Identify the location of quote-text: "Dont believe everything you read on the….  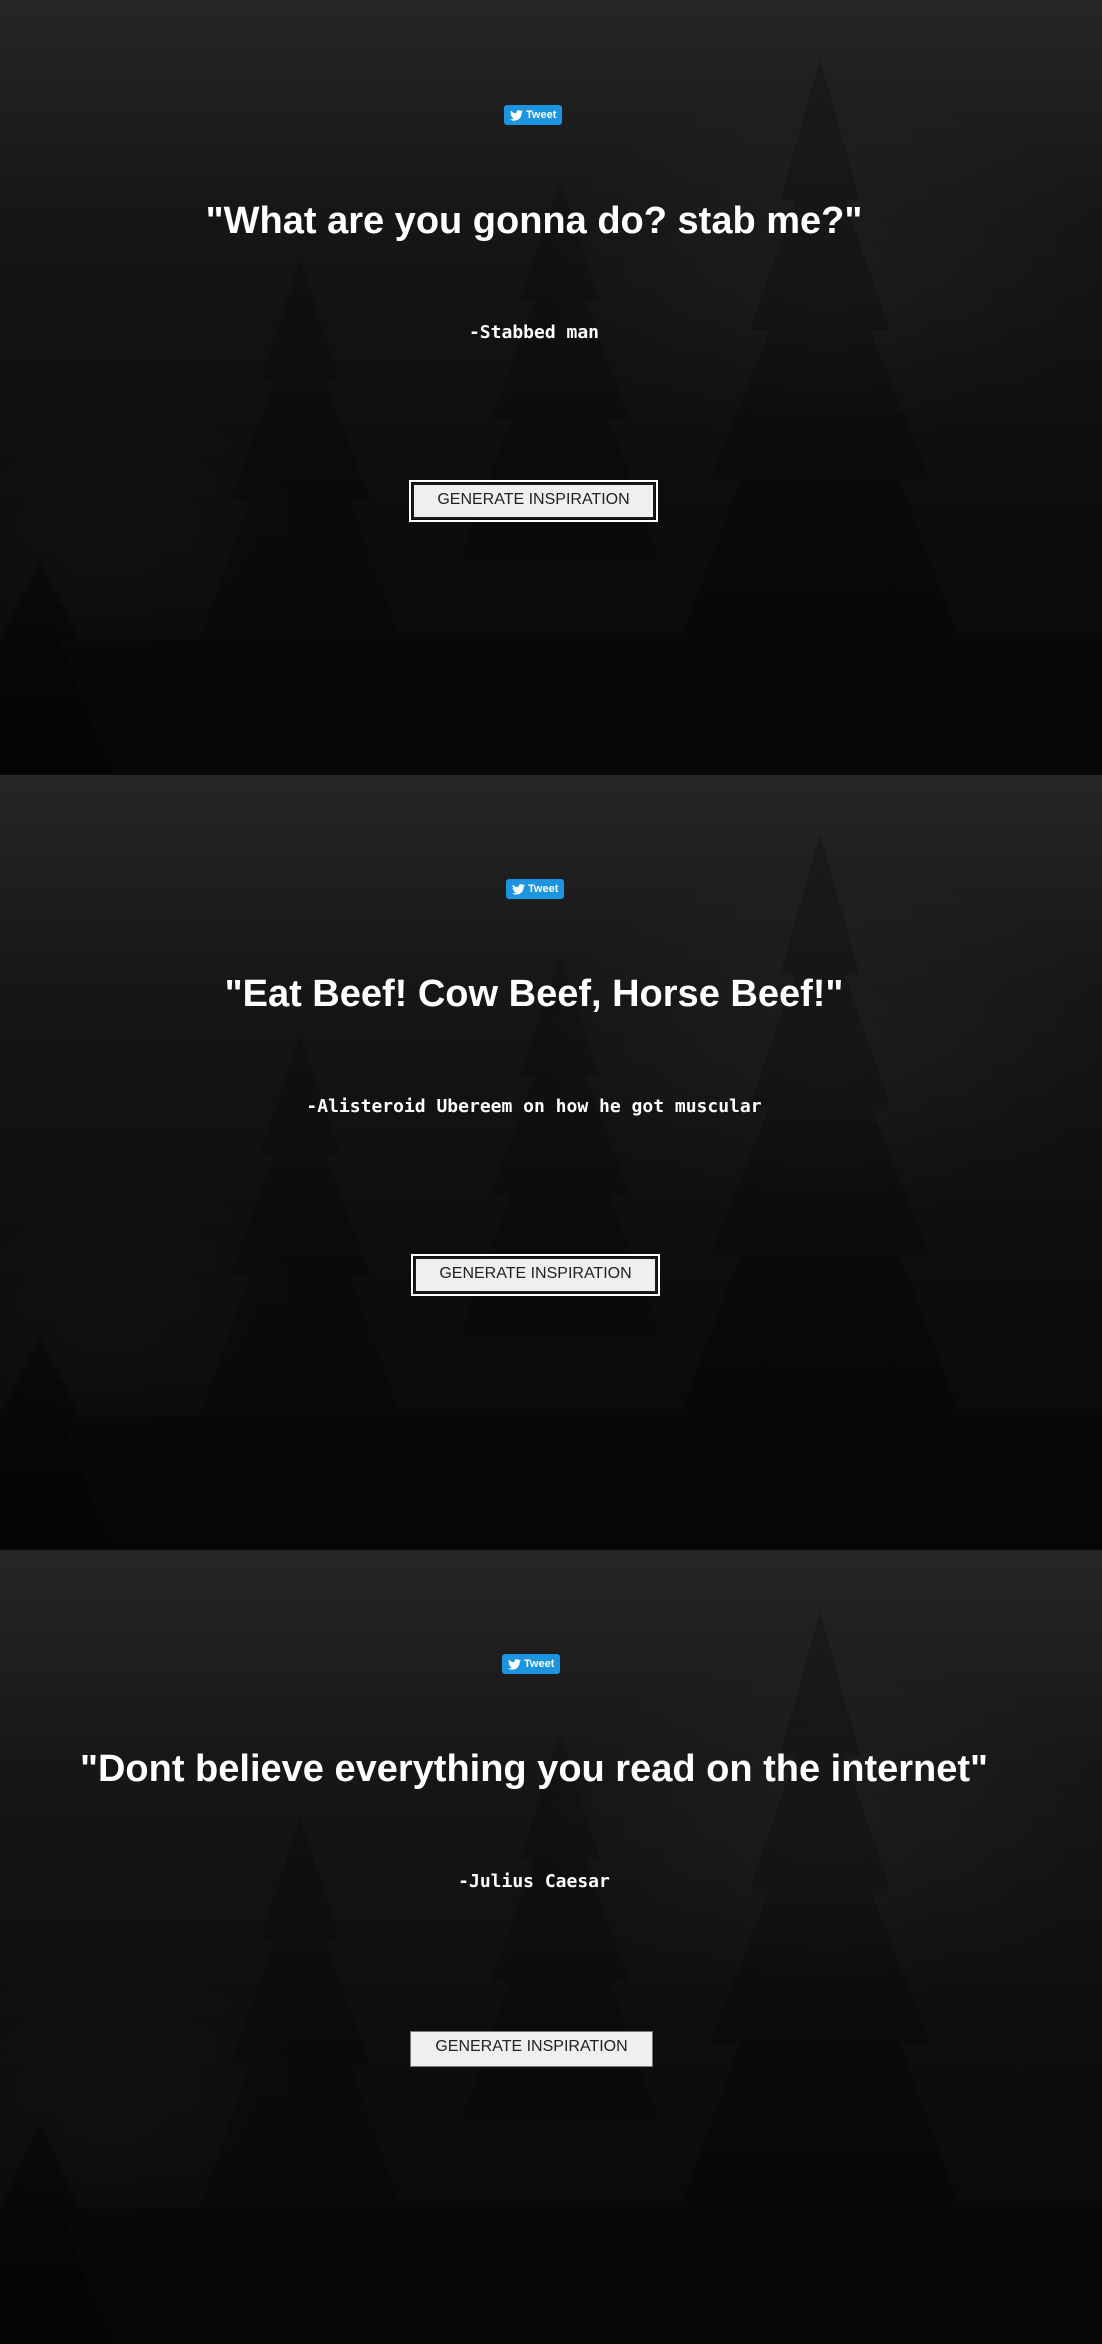
(534, 1769).